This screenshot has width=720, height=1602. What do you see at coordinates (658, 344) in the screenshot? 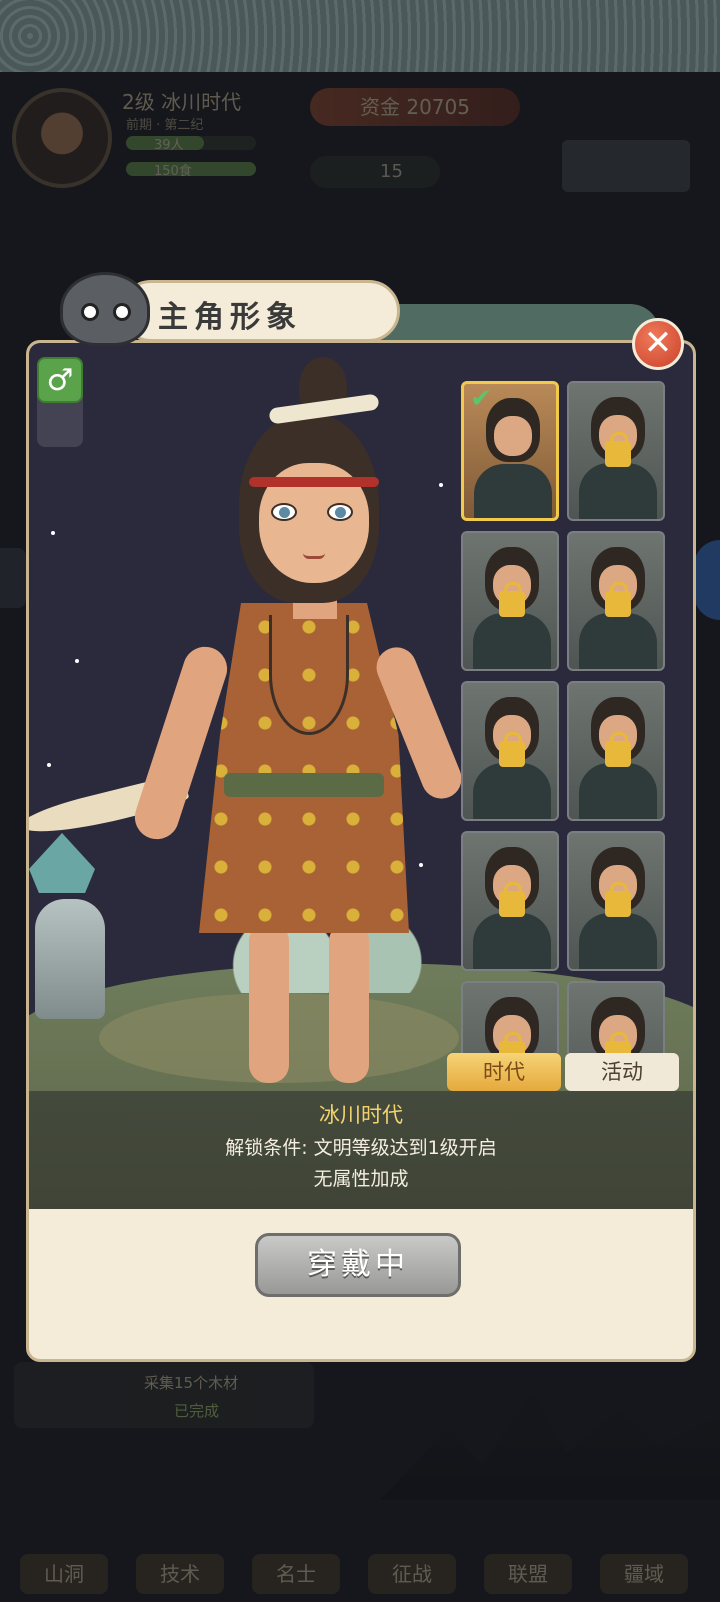
I see `close-button: ✕` at bounding box center [658, 344].